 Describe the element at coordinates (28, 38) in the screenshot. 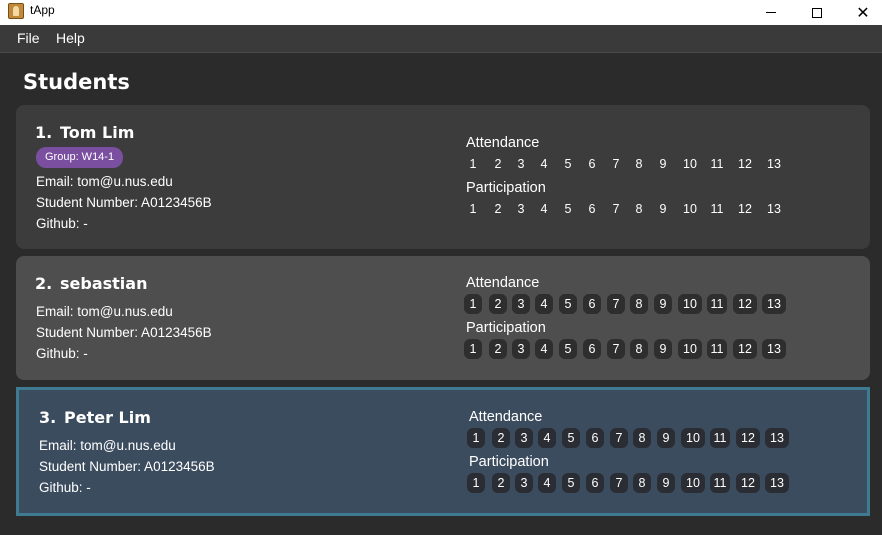

I see `menu-file: File` at that location.